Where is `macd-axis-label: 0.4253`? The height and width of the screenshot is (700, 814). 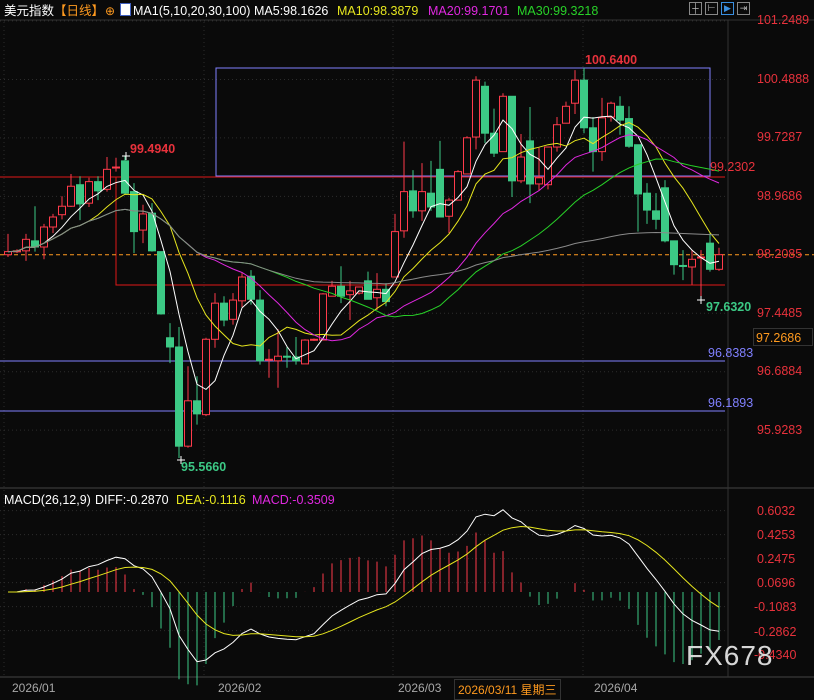 macd-axis-label: 0.4253 is located at coordinates (776, 535).